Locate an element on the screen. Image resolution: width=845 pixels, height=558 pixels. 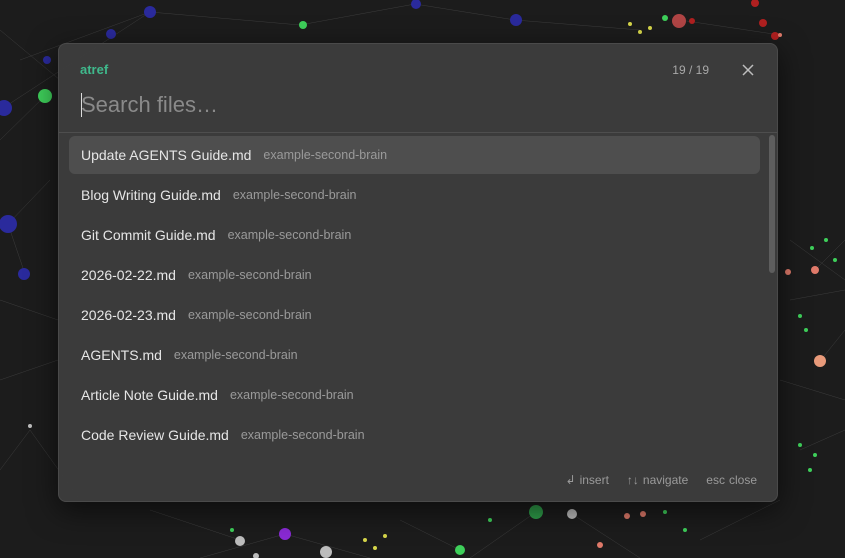
result-filename: 2026-02-22.md is located at coordinates (128, 275).